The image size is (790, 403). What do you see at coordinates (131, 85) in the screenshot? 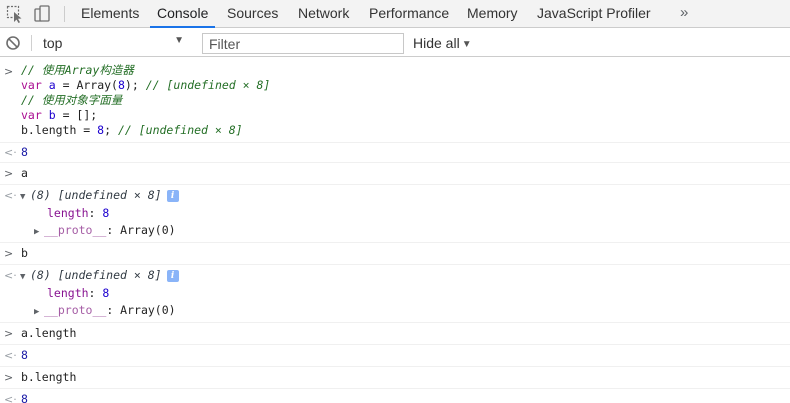
I see `code-text: );` at bounding box center [131, 85].